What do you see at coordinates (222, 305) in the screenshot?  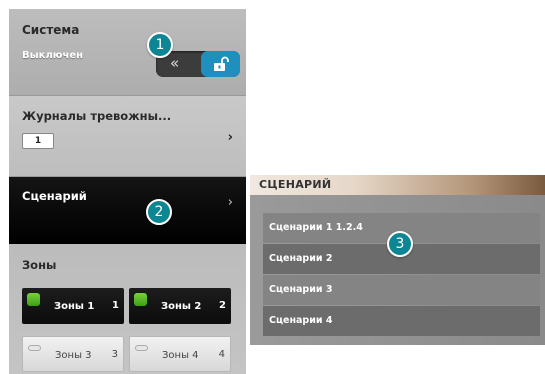 I see `zone-number: 2` at bounding box center [222, 305].